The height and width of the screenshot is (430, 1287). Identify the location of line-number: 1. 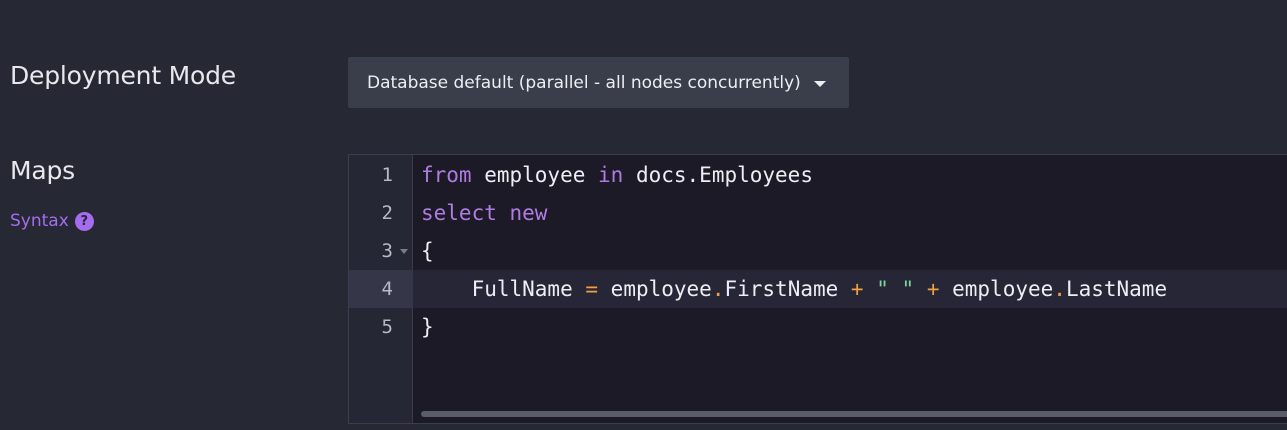
(387, 175).